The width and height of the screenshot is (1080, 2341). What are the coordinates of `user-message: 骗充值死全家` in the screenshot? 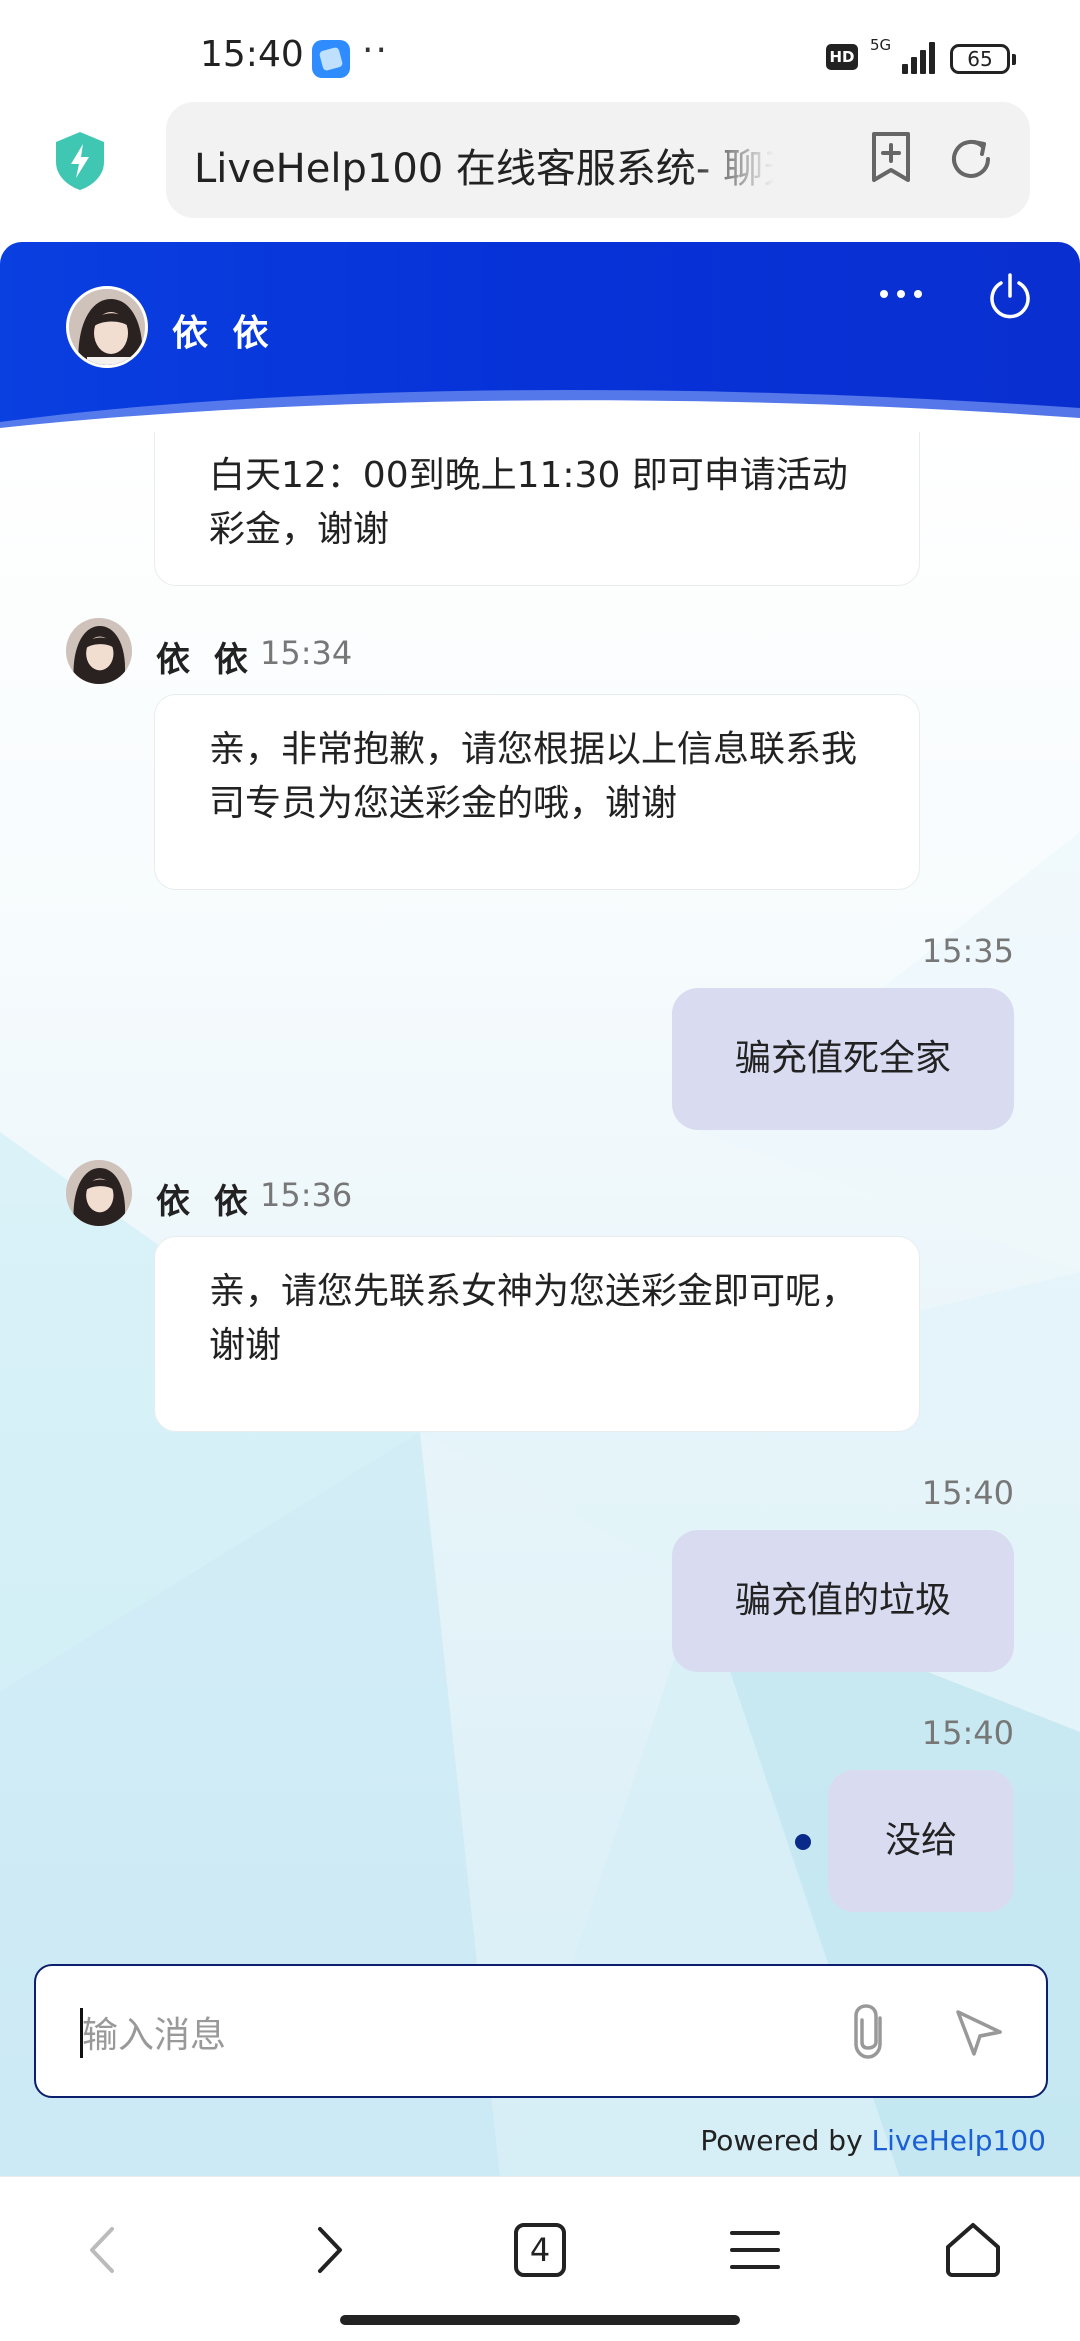 It's located at (843, 1059).